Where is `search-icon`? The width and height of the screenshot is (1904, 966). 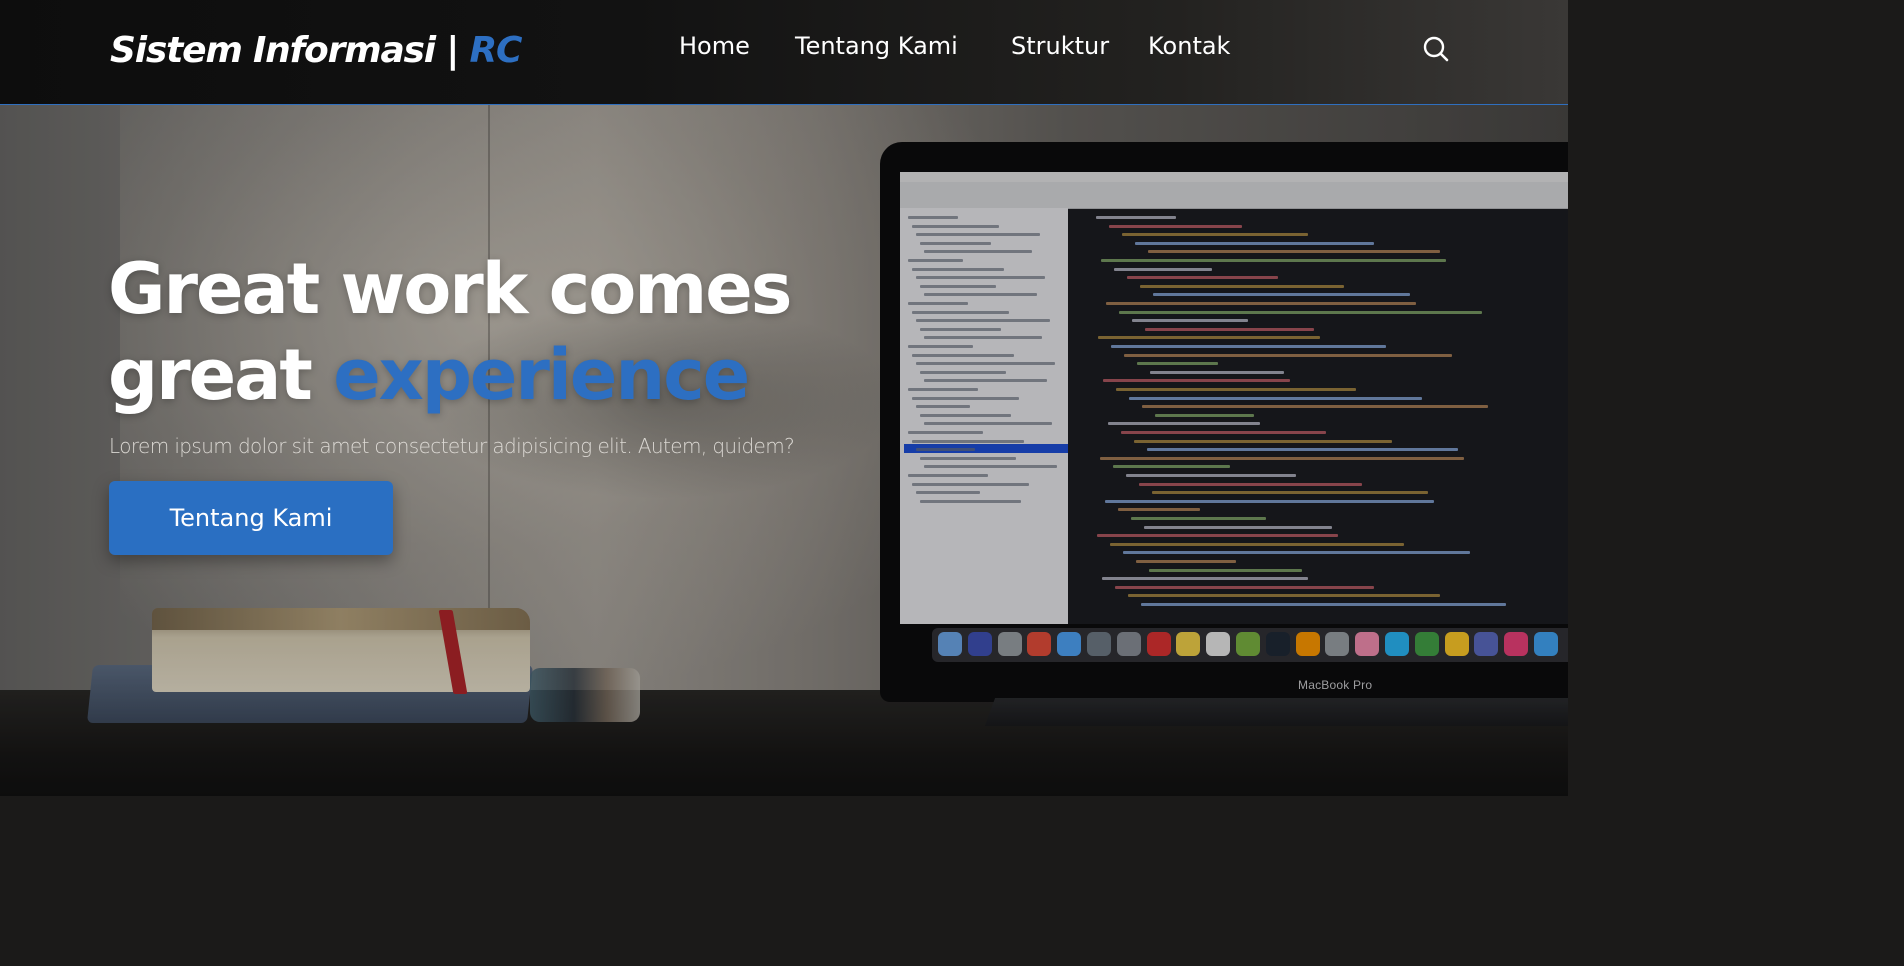 search-icon is located at coordinates (1436, 49).